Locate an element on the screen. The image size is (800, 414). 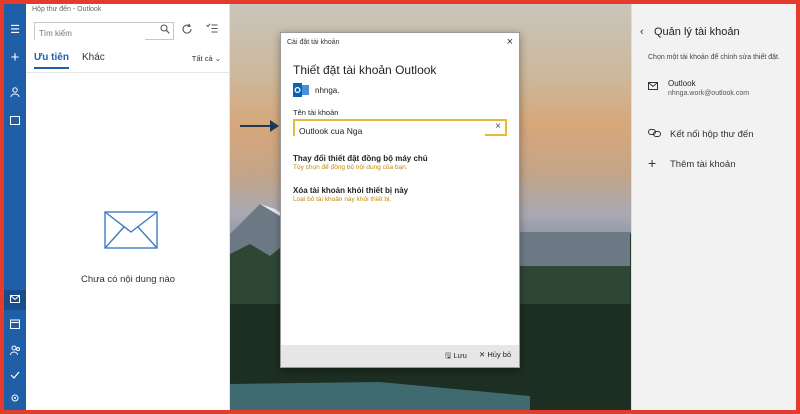
sync-icon is located at coordinates (187, 30).